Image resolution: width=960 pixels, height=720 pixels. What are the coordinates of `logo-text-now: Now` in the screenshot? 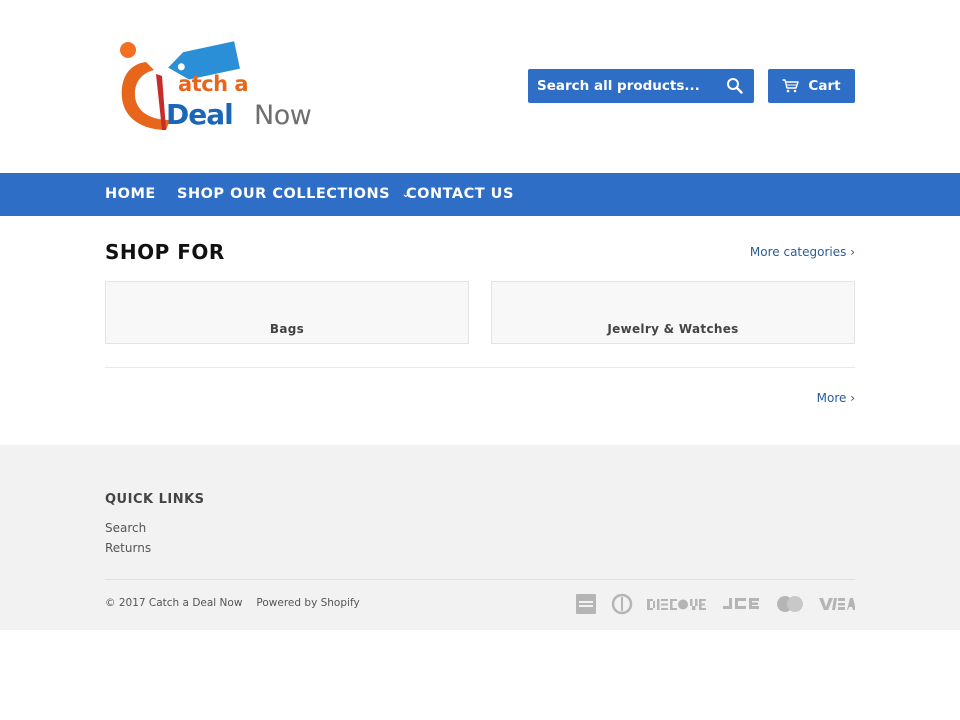 It's located at (283, 115).